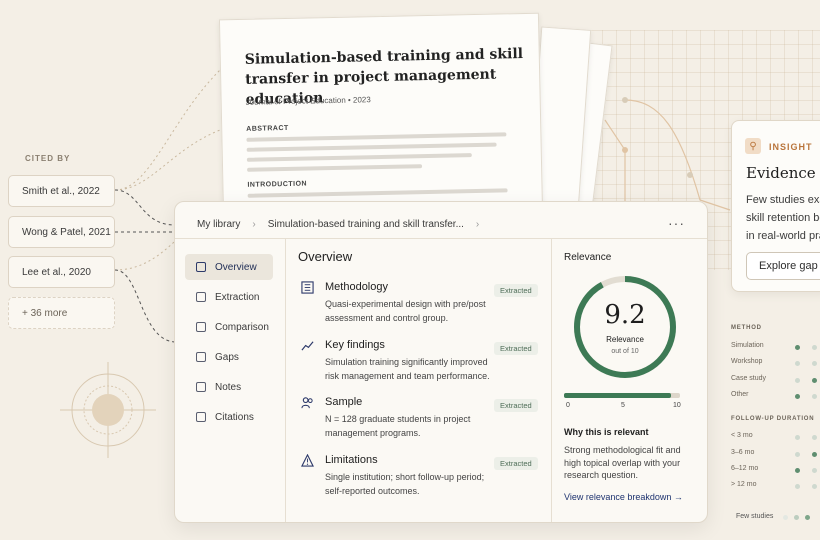 Image resolution: width=820 pixels, height=540 pixels. What do you see at coordinates (744, 484) in the screenshot?
I see `duration-row: > 12 mo` at bounding box center [744, 484].